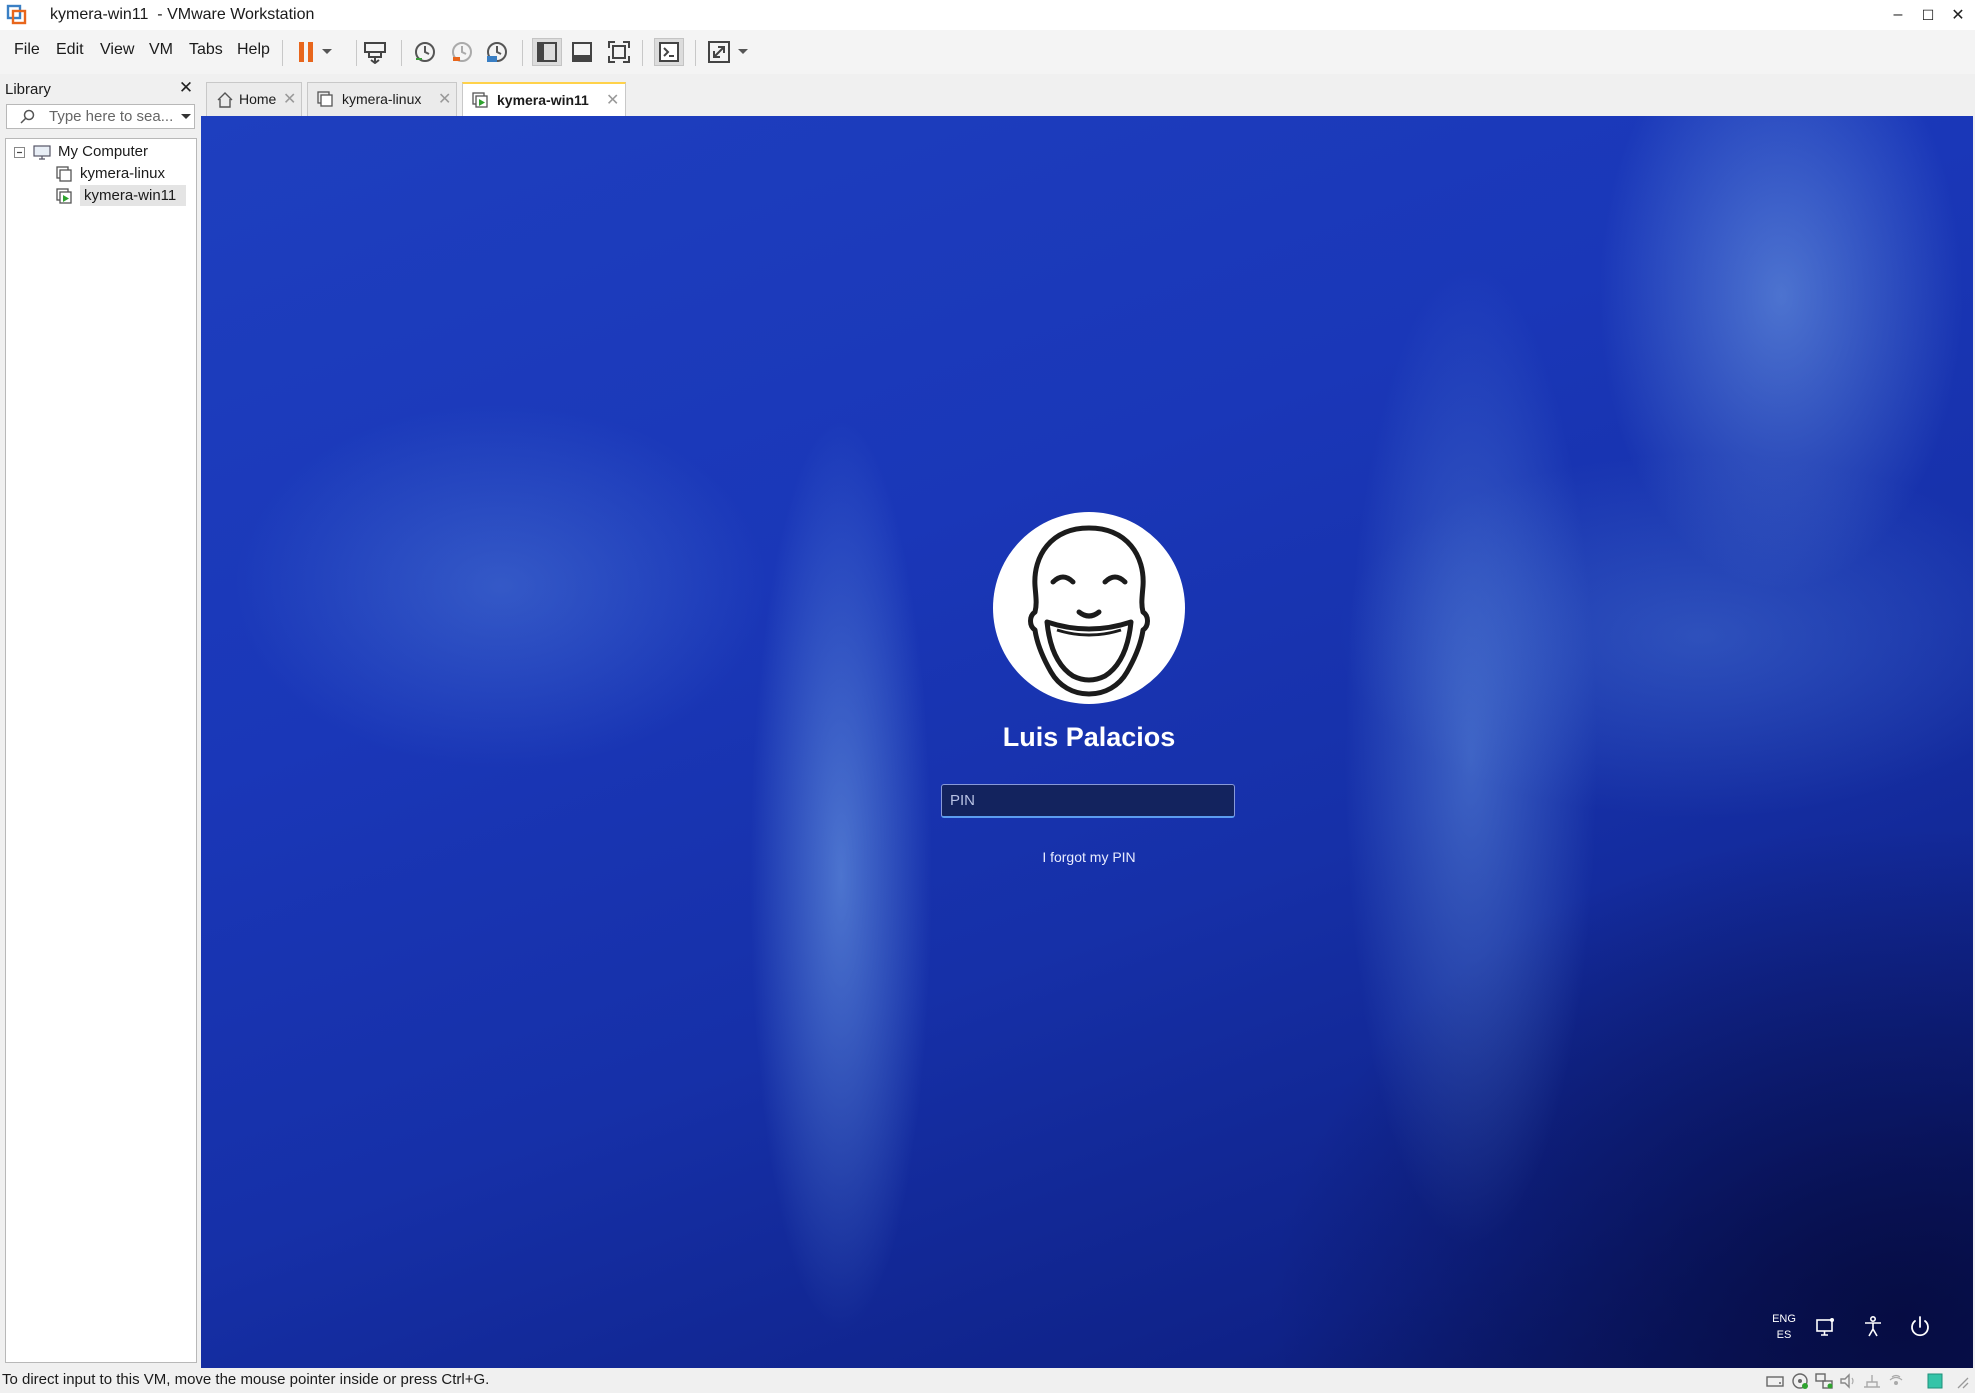 This screenshot has width=1975, height=1393. Describe the element at coordinates (206, 50) in the screenshot. I see `menu-tabs: Tabs` at that location.